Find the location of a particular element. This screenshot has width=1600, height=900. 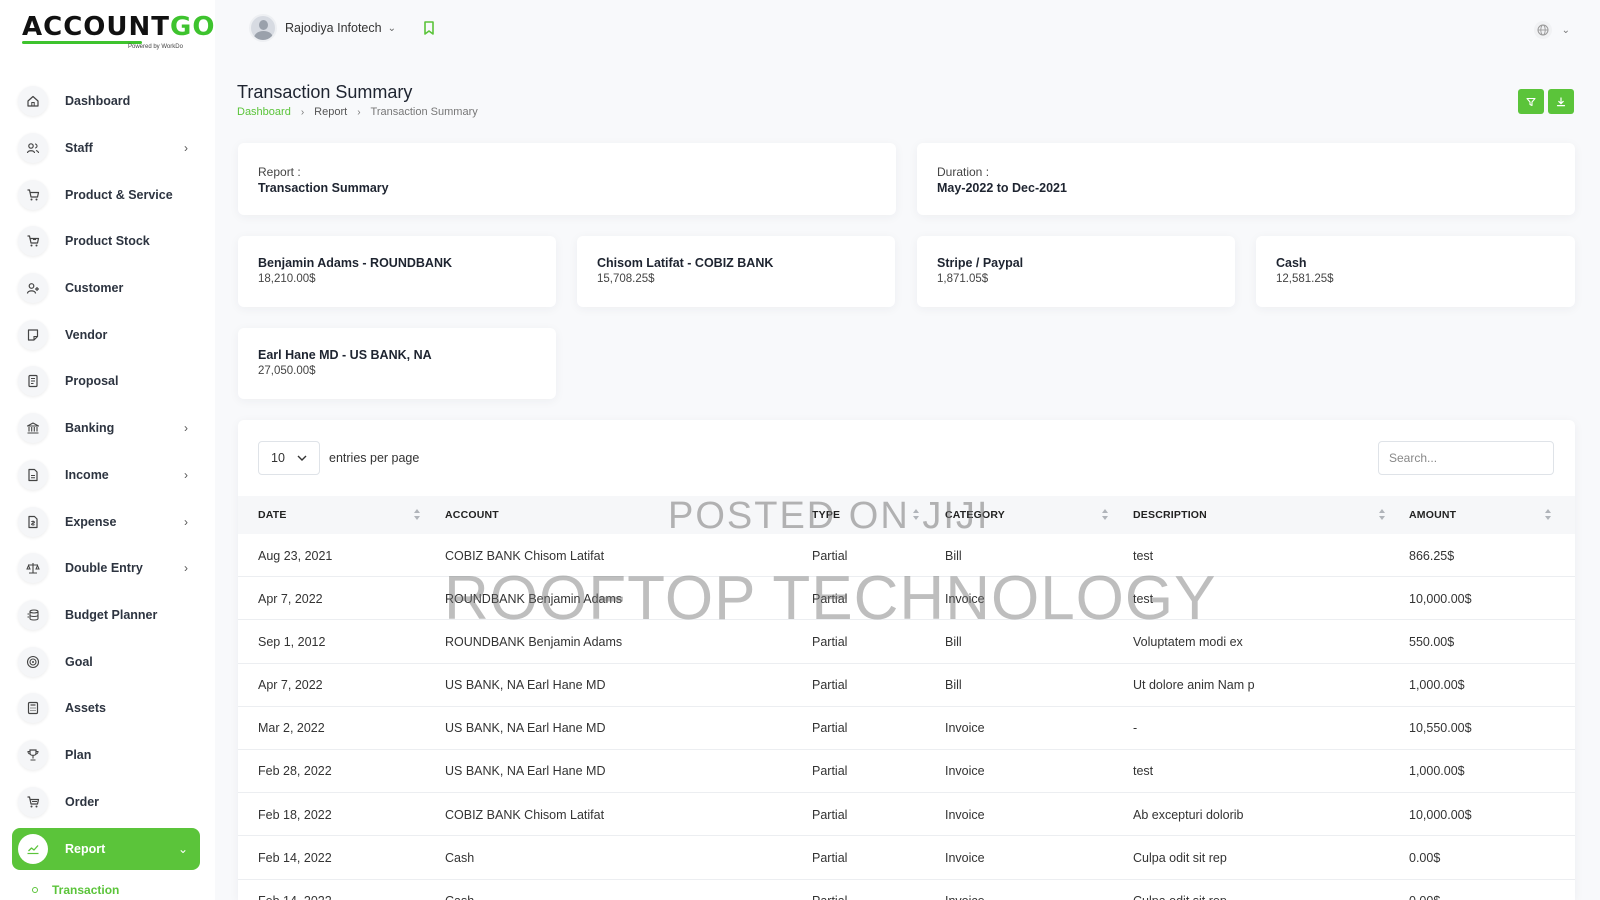

page-title: Transaction Summary is located at coordinates (325, 92).